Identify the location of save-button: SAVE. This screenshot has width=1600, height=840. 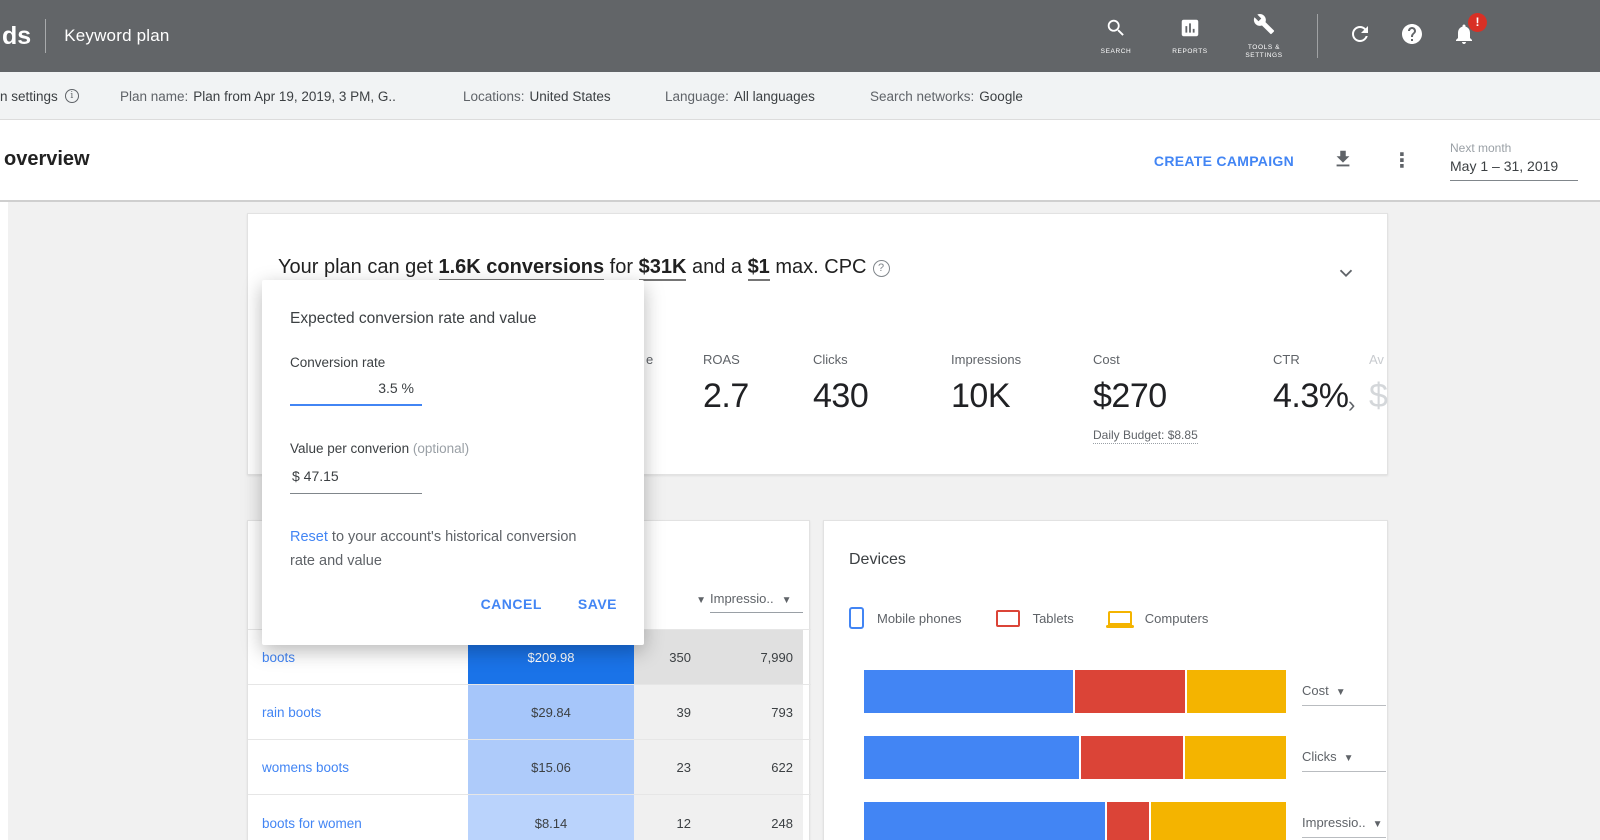
(597, 604).